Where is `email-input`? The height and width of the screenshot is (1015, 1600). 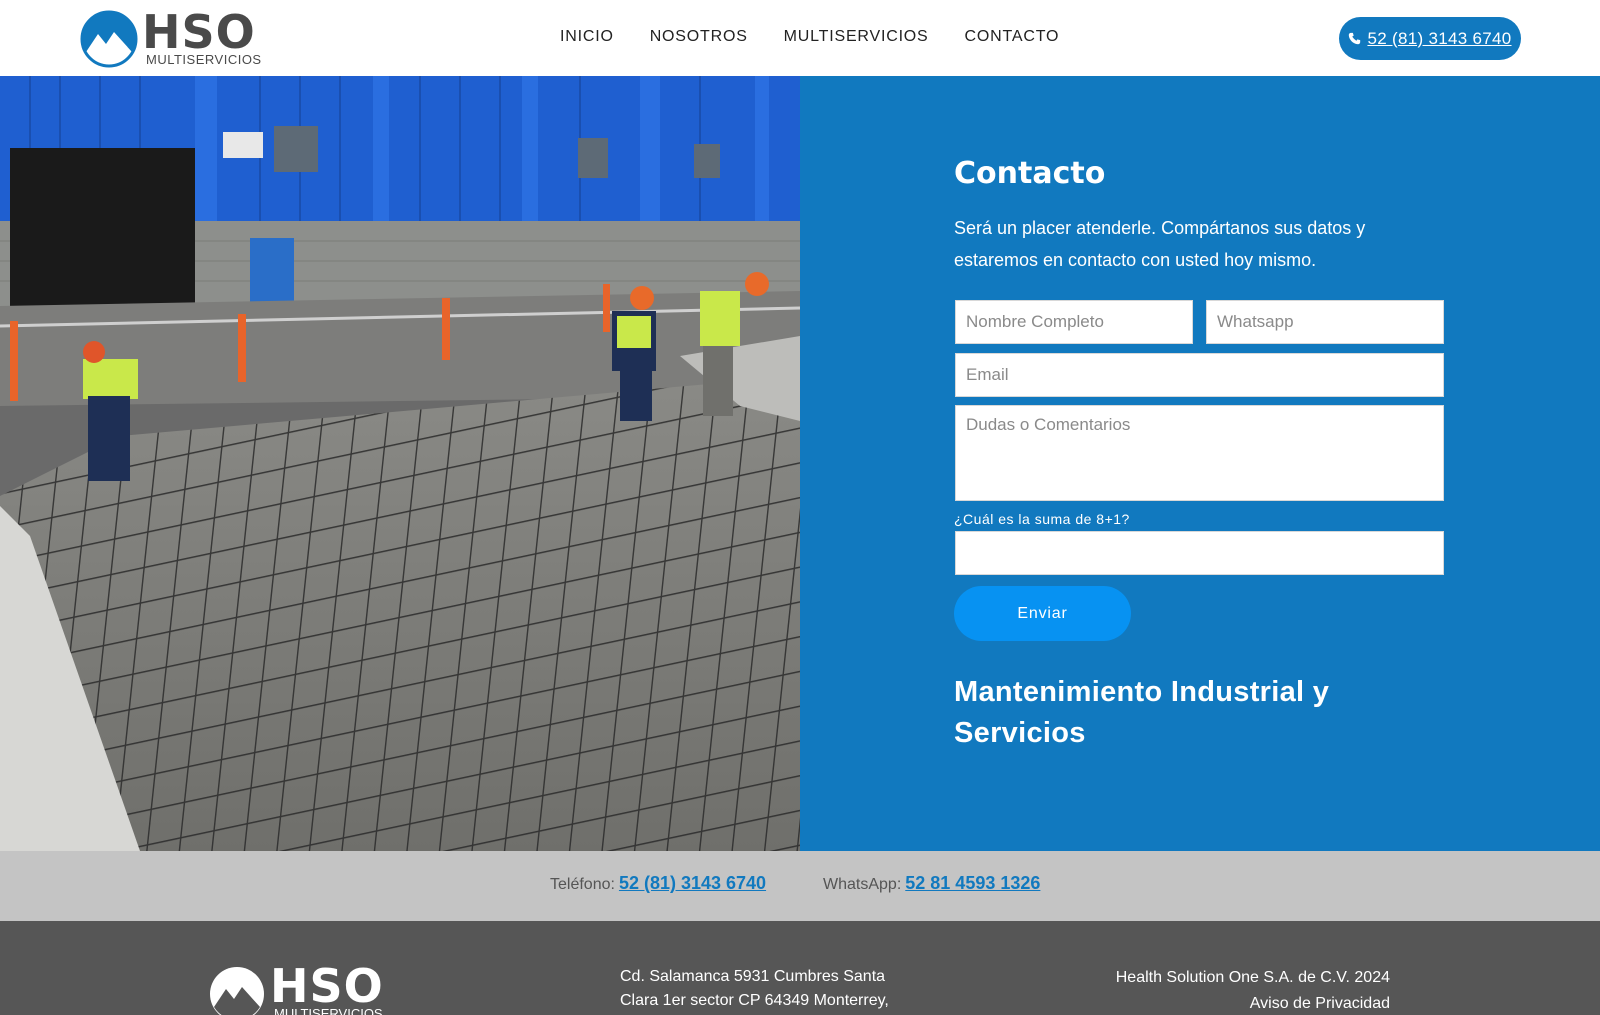 email-input is located at coordinates (1199, 375).